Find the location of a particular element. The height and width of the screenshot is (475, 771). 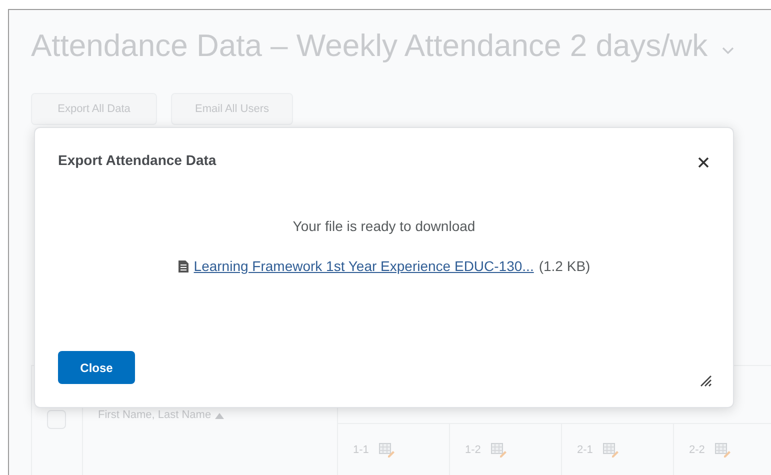

file-size: (1.2 KB) is located at coordinates (564, 266).